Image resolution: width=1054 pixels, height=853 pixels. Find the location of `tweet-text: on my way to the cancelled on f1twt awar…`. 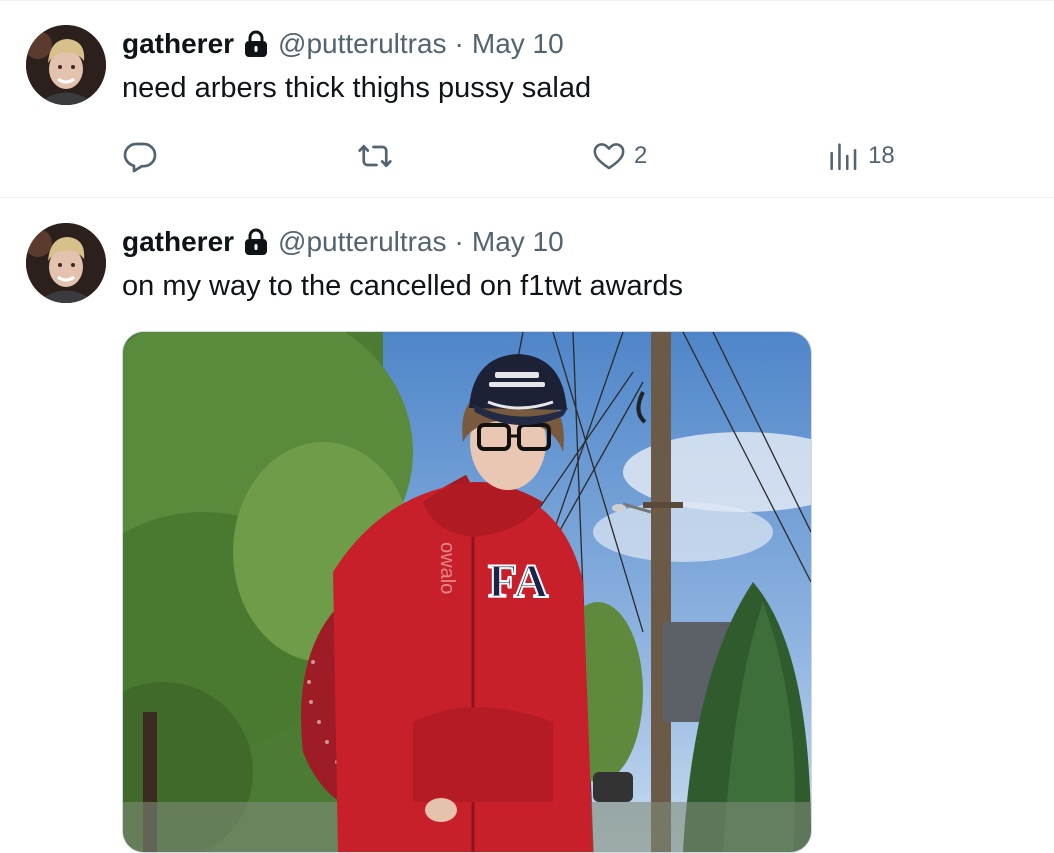

tweet-text: on my way to the cancelled on f1twt awar… is located at coordinates (402, 286).